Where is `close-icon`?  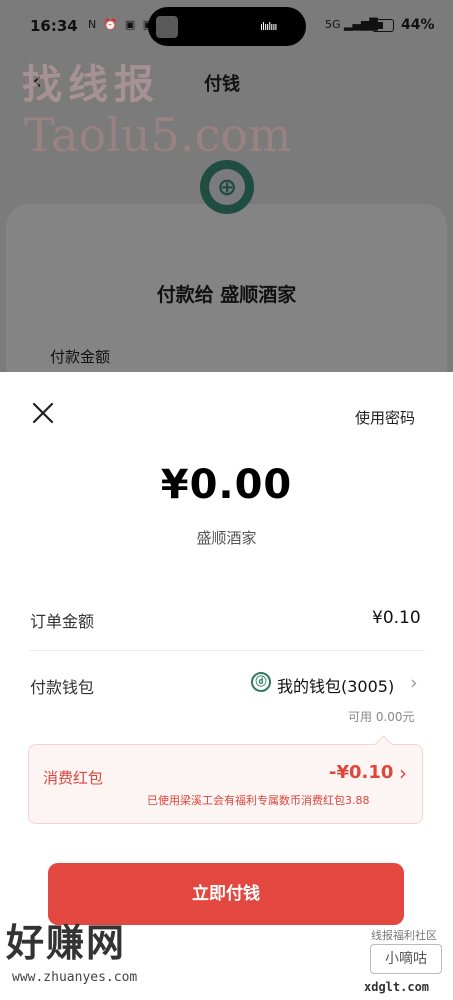
close-icon is located at coordinates (43, 413).